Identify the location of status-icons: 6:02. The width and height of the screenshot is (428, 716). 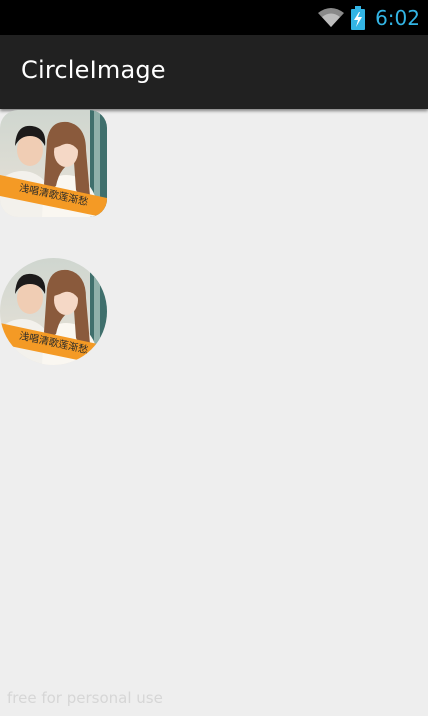
(368, 18).